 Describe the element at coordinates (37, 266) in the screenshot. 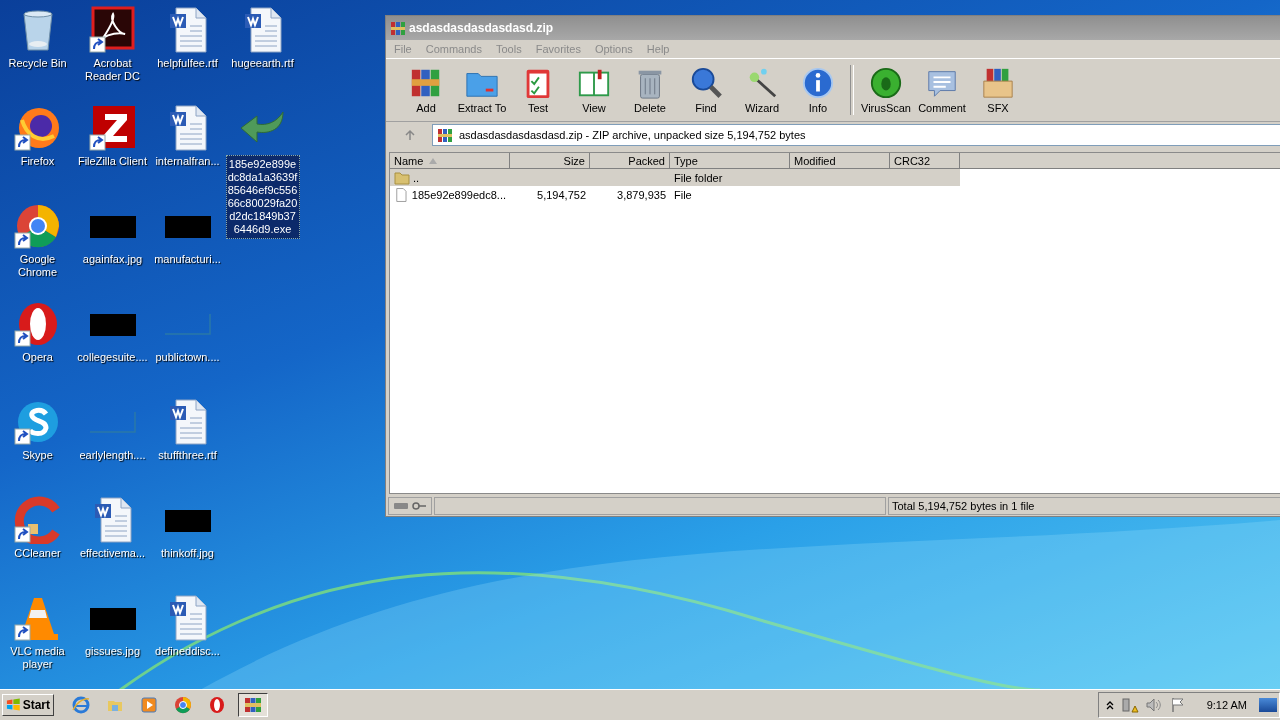

I see `icon-label: Google Chrome` at that location.